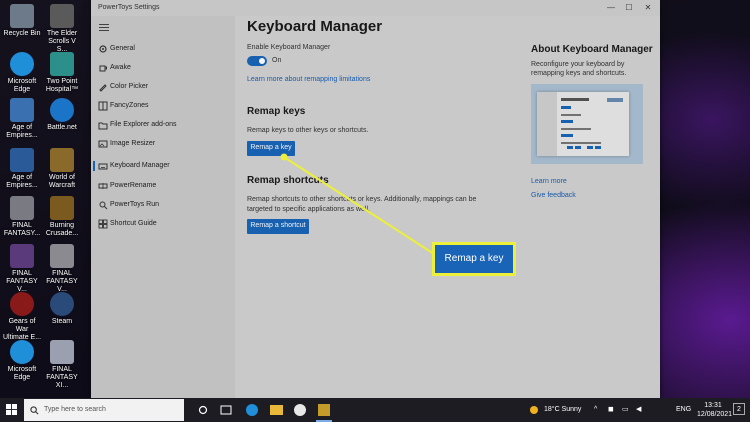 This screenshot has width=750, height=422. I want to click on task-view-icon, so click(226, 410).